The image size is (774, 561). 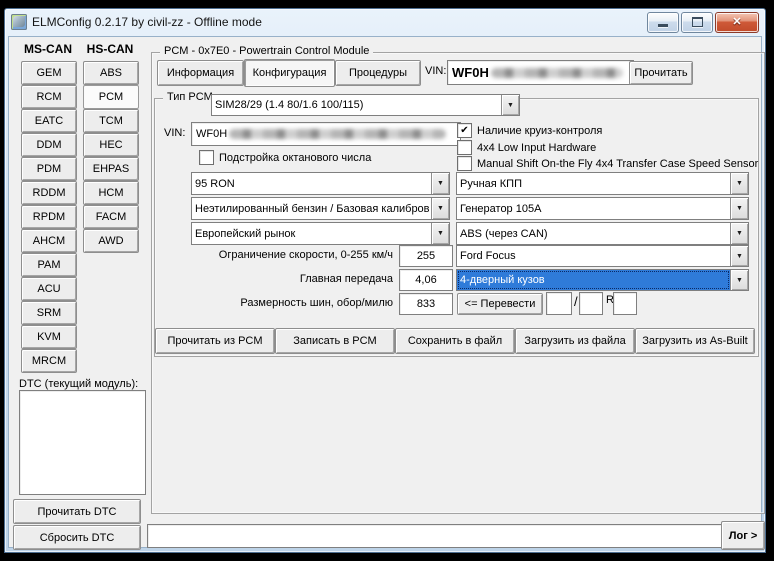 What do you see at coordinates (663, 25) in the screenshot?
I see `minimize-icon` at bounding box center [663, 25].